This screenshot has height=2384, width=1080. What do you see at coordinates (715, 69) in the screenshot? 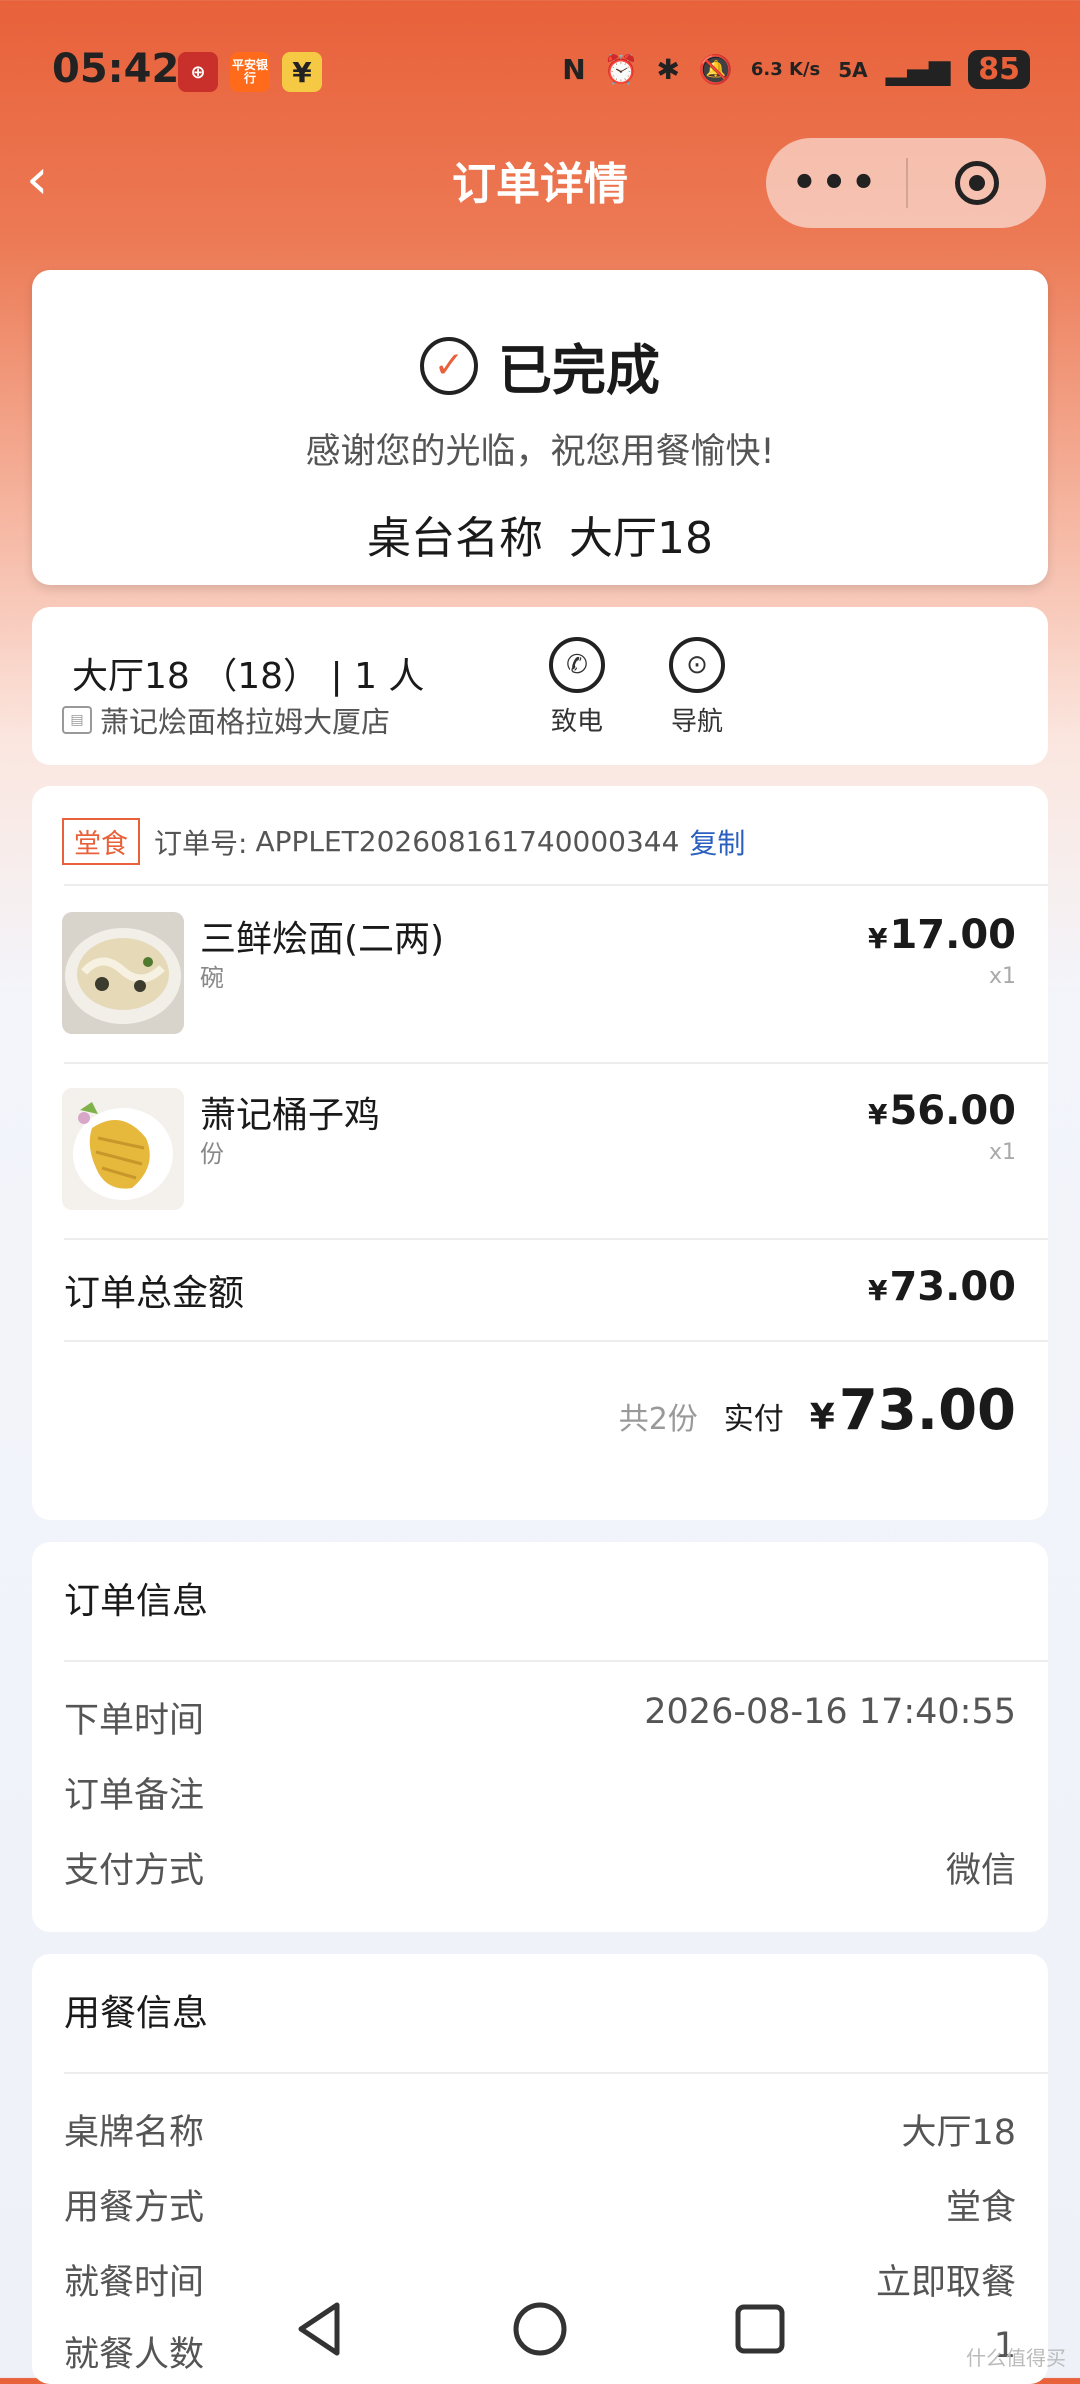
I see `mute-icon: 🔕` at bounding box center [715, 69].